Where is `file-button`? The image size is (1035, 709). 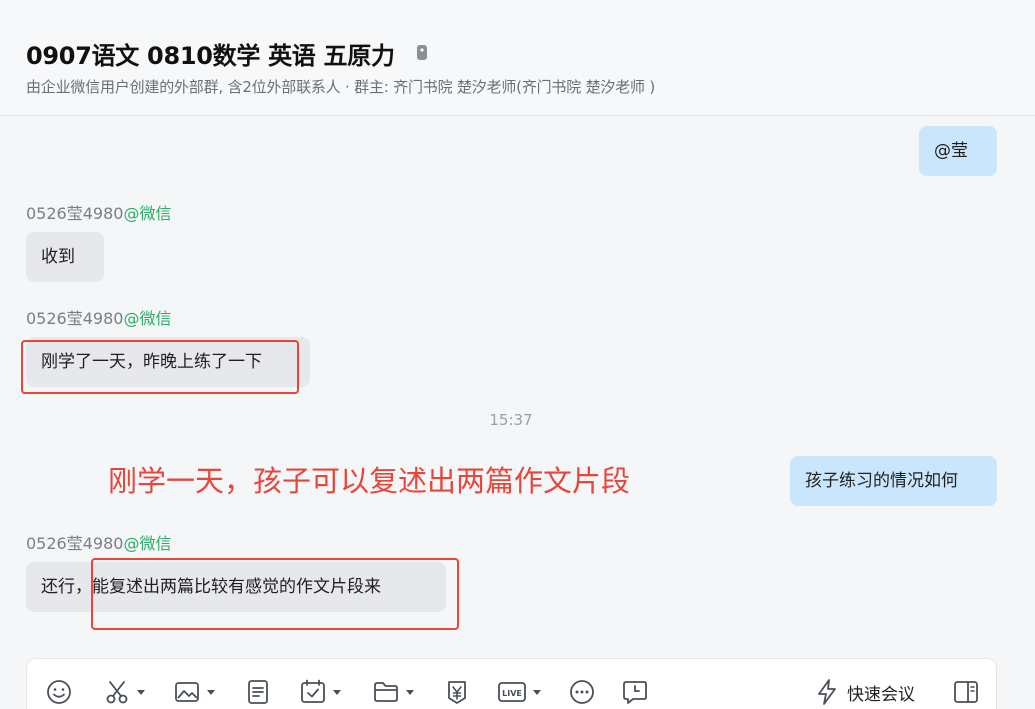
file-button is located at coordinates (393, 692).